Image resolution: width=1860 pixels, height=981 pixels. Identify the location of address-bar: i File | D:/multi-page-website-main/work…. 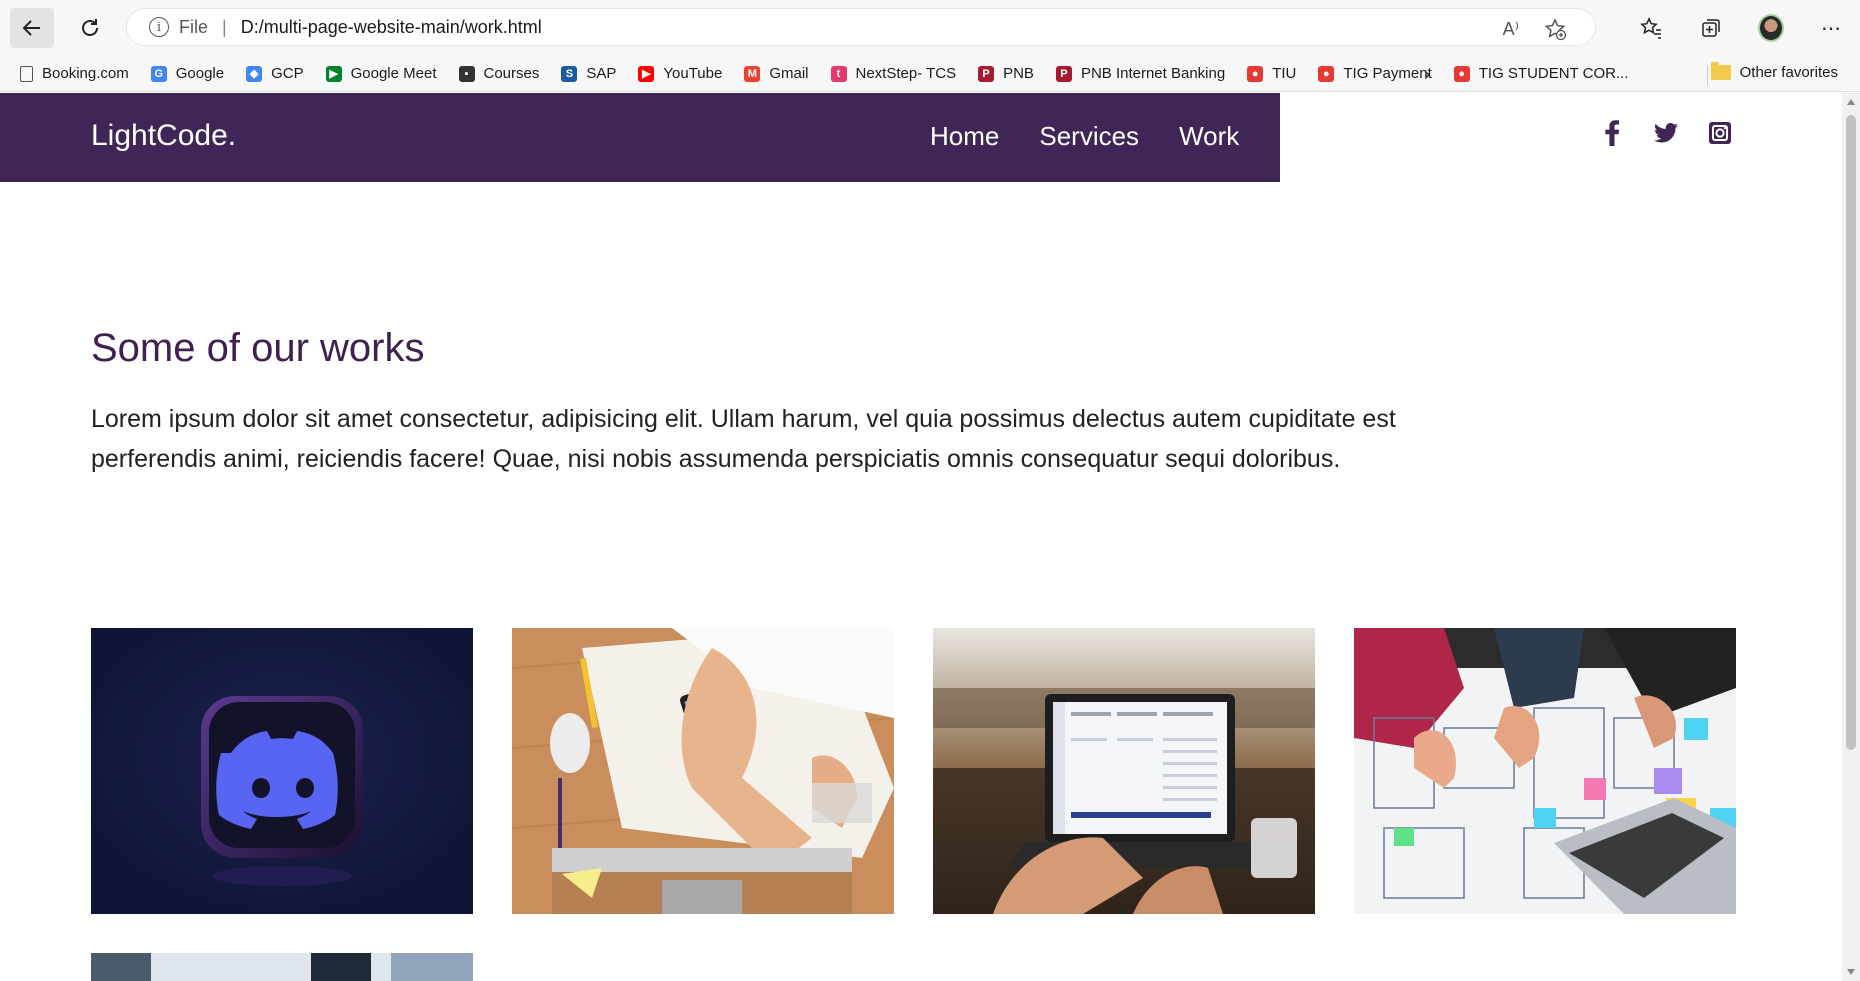
(861, 27).